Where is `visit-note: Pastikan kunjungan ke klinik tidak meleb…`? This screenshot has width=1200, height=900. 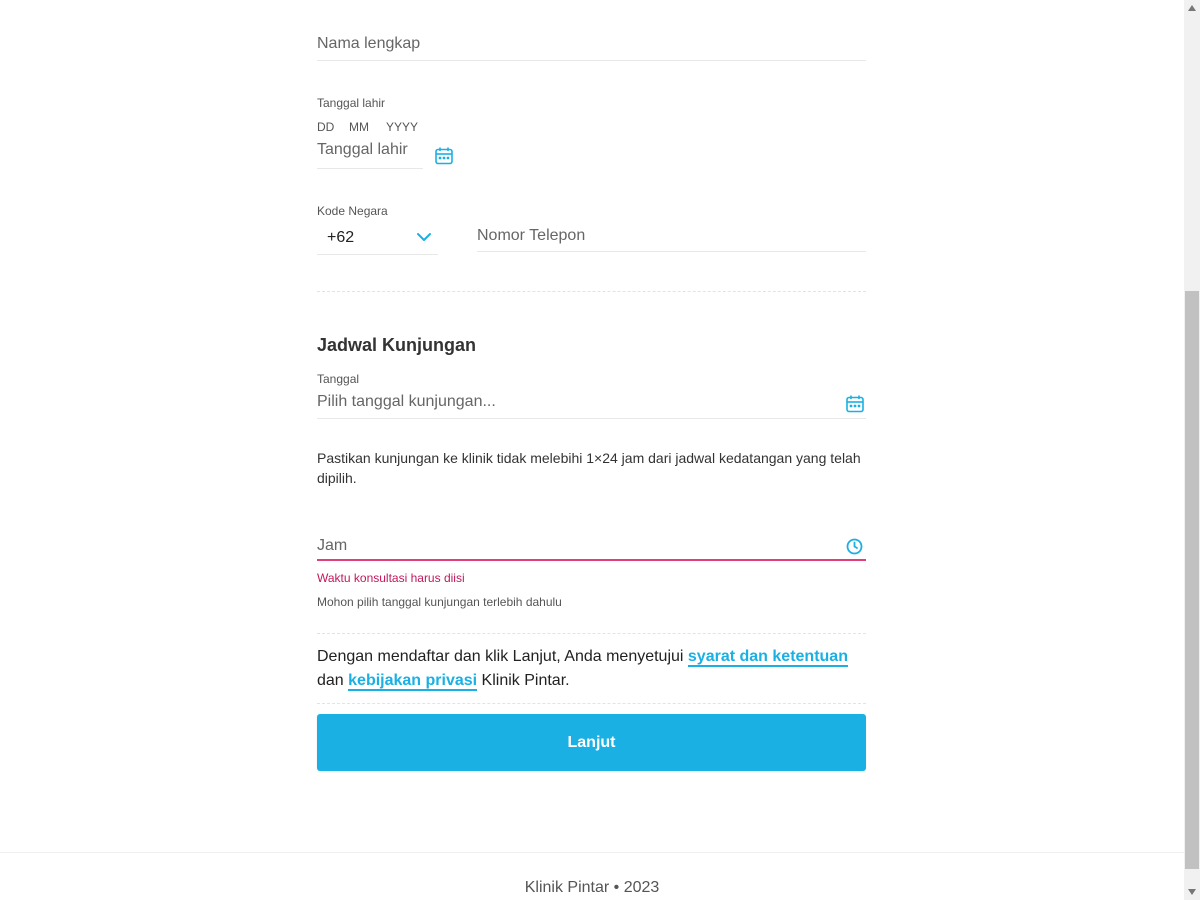 visit-note: Pastikan kunjungan ke klinik tidak meleb… is located at coordinates (589, 468).